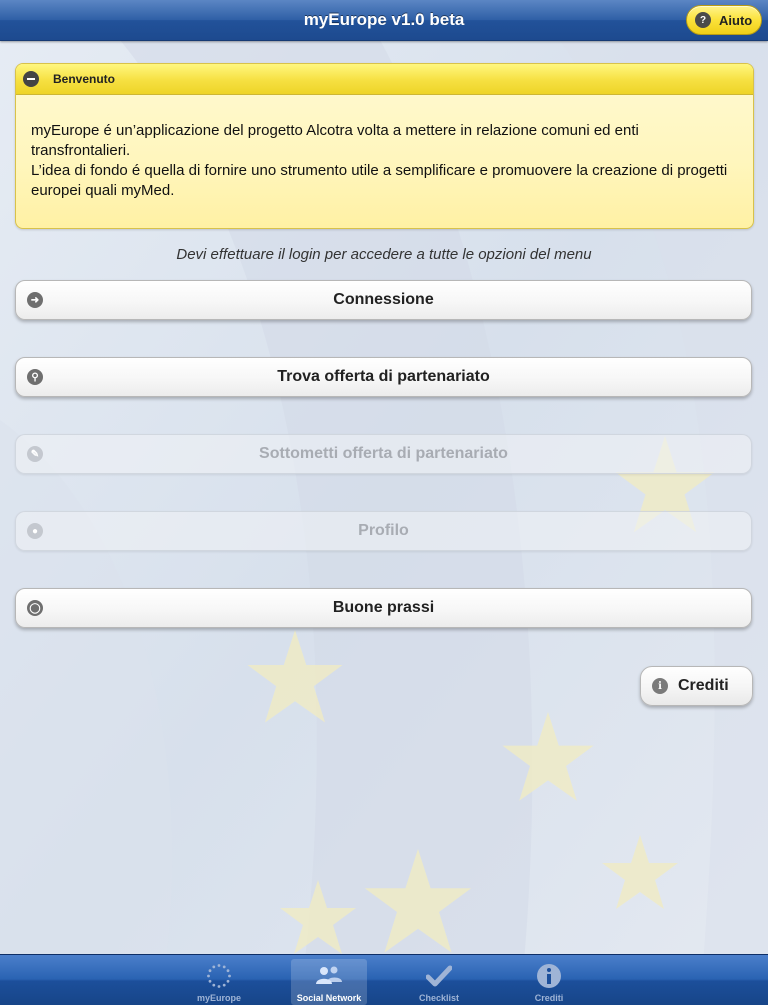  I want to click on login-arrow-icon: ➜, so click(35, 300).